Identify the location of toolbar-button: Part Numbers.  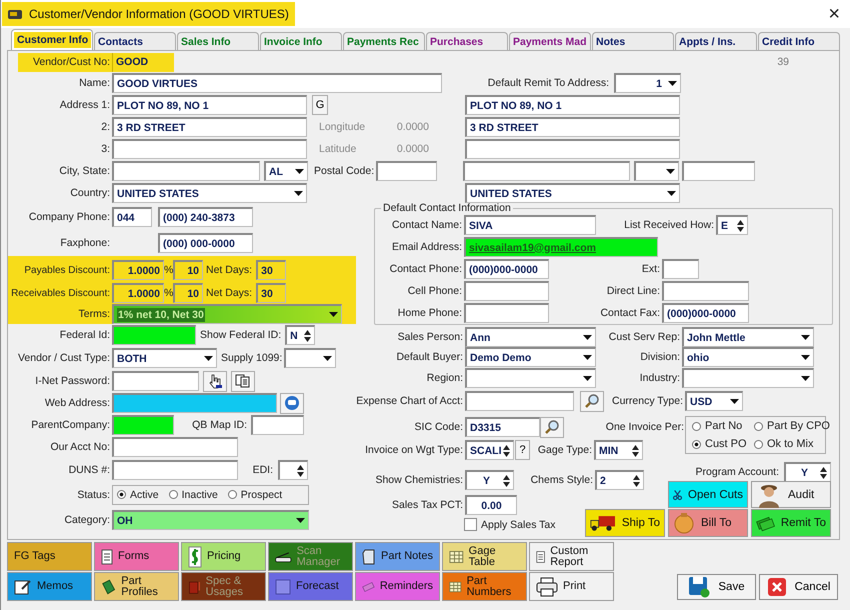
(484, 586).